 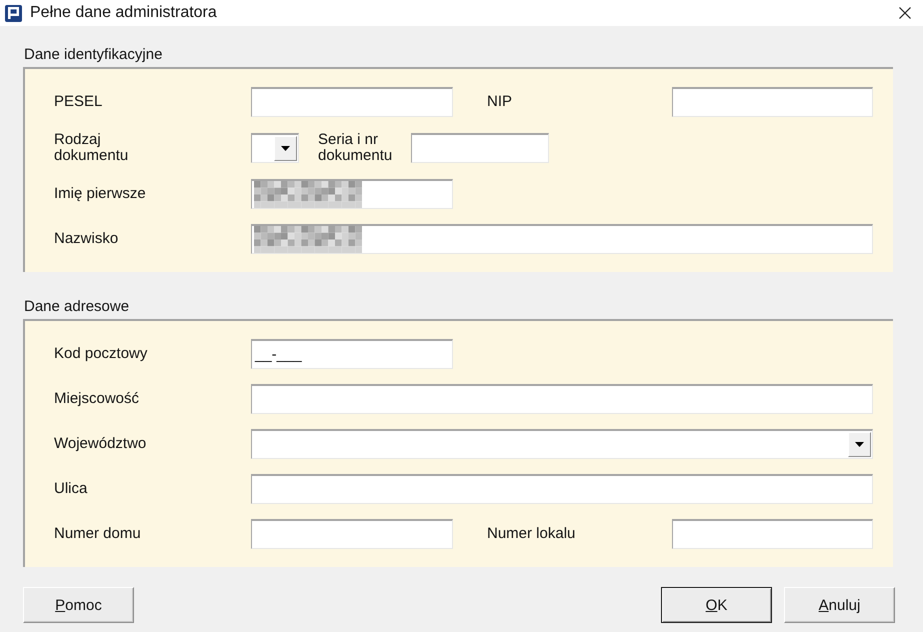 I want to click on field-label: Numer domu, so click(x=97, y=534).